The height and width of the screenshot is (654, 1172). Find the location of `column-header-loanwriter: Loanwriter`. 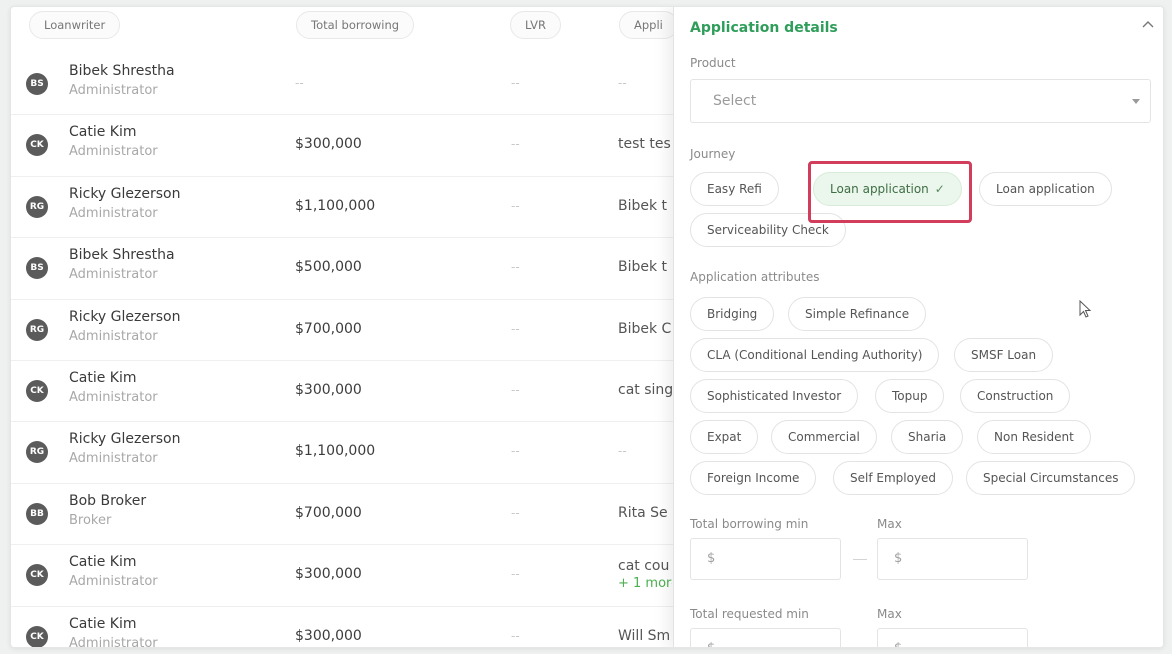

column-header-loanwriter: Loanwriter is located at coordinates (75, 25).